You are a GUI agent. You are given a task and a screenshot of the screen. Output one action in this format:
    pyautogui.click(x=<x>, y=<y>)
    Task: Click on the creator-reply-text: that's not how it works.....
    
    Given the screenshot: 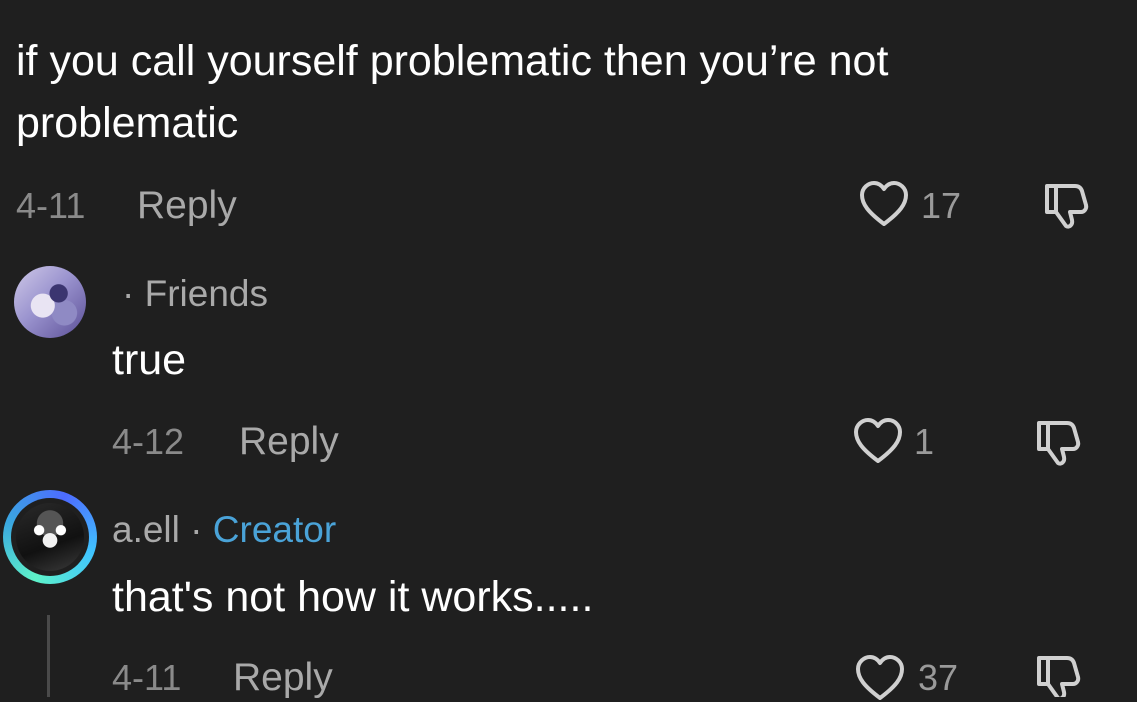 What is the action you would take?
    pyautogui.click(x=353, y=597)
    